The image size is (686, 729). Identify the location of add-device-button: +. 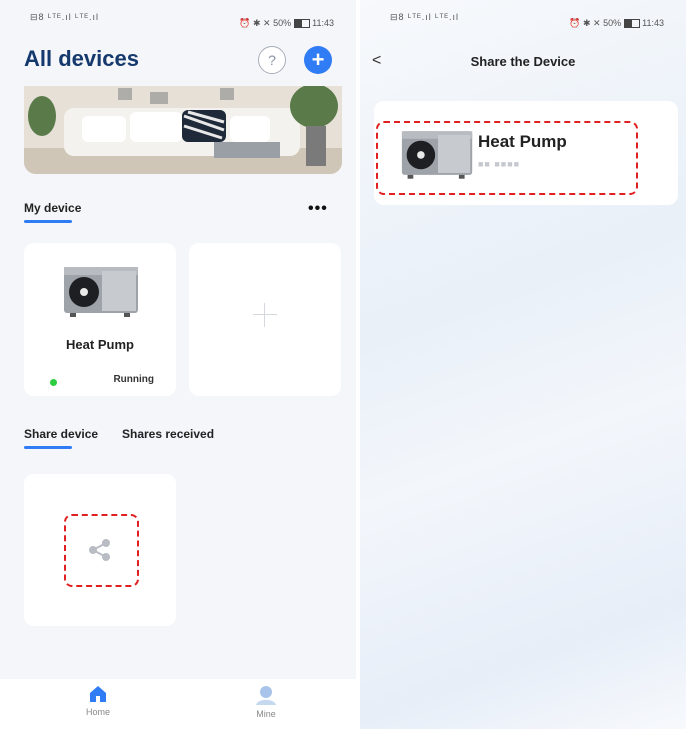
(318, 60).